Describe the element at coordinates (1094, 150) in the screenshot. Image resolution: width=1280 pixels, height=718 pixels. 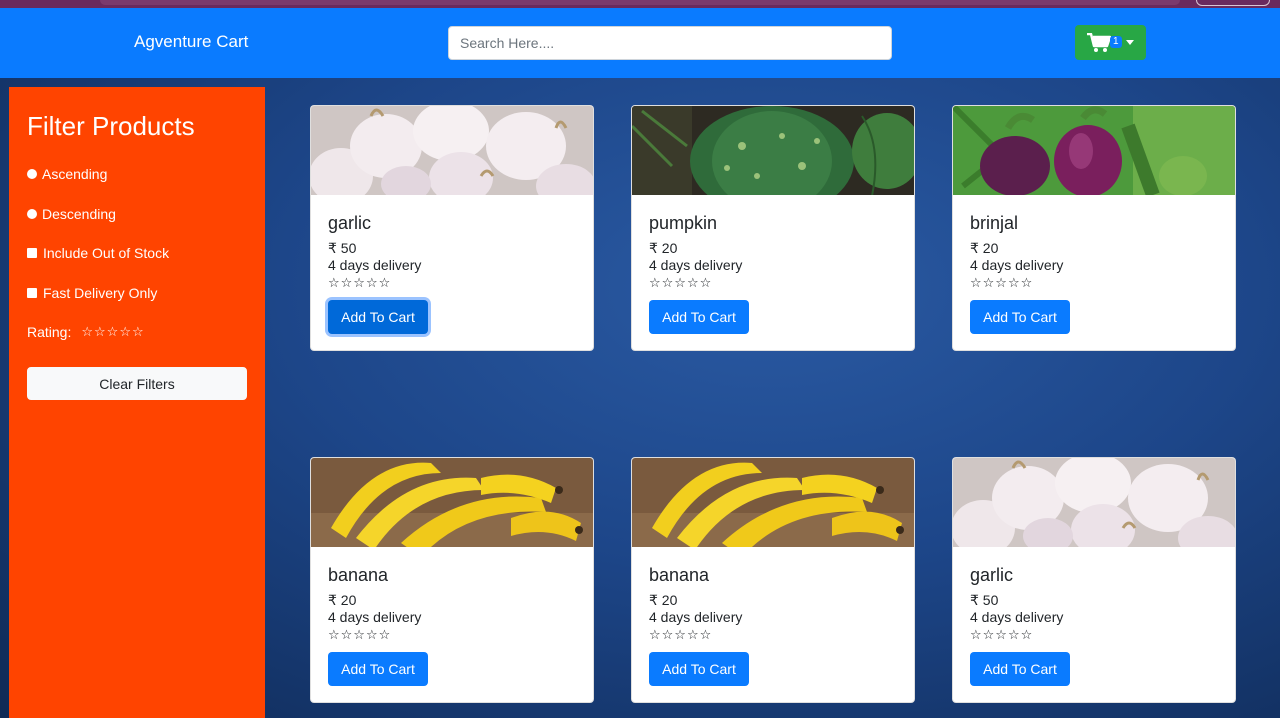
I see `brinjal-image` at that location.